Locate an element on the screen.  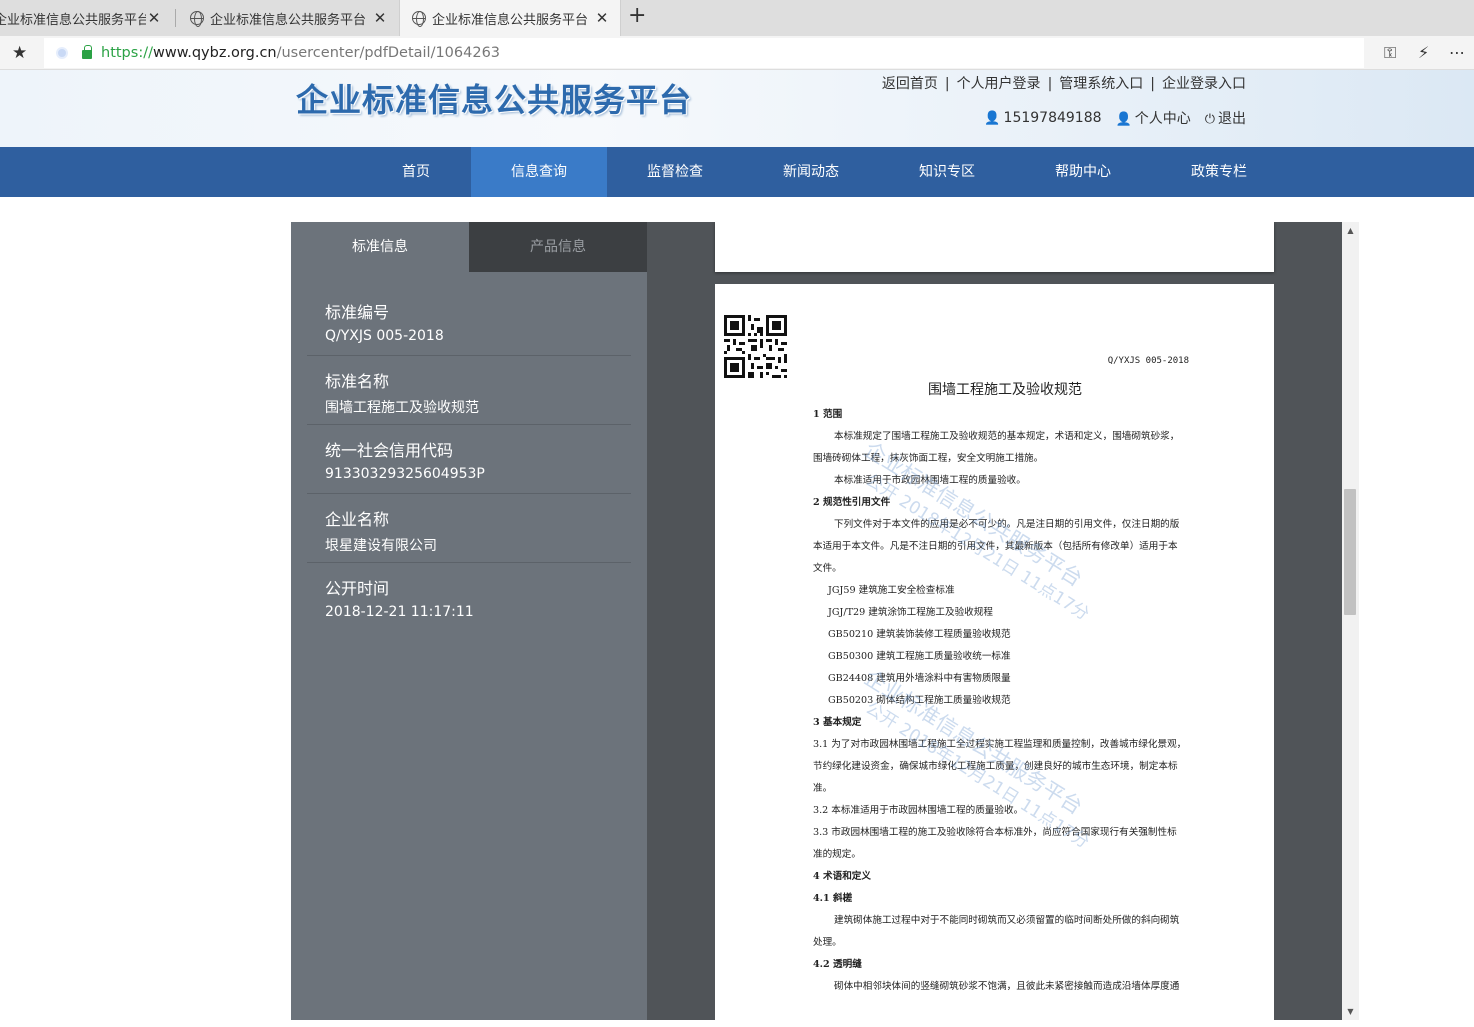
logout-link: ⏻ 退出 is located at coordinates (1225, 118).